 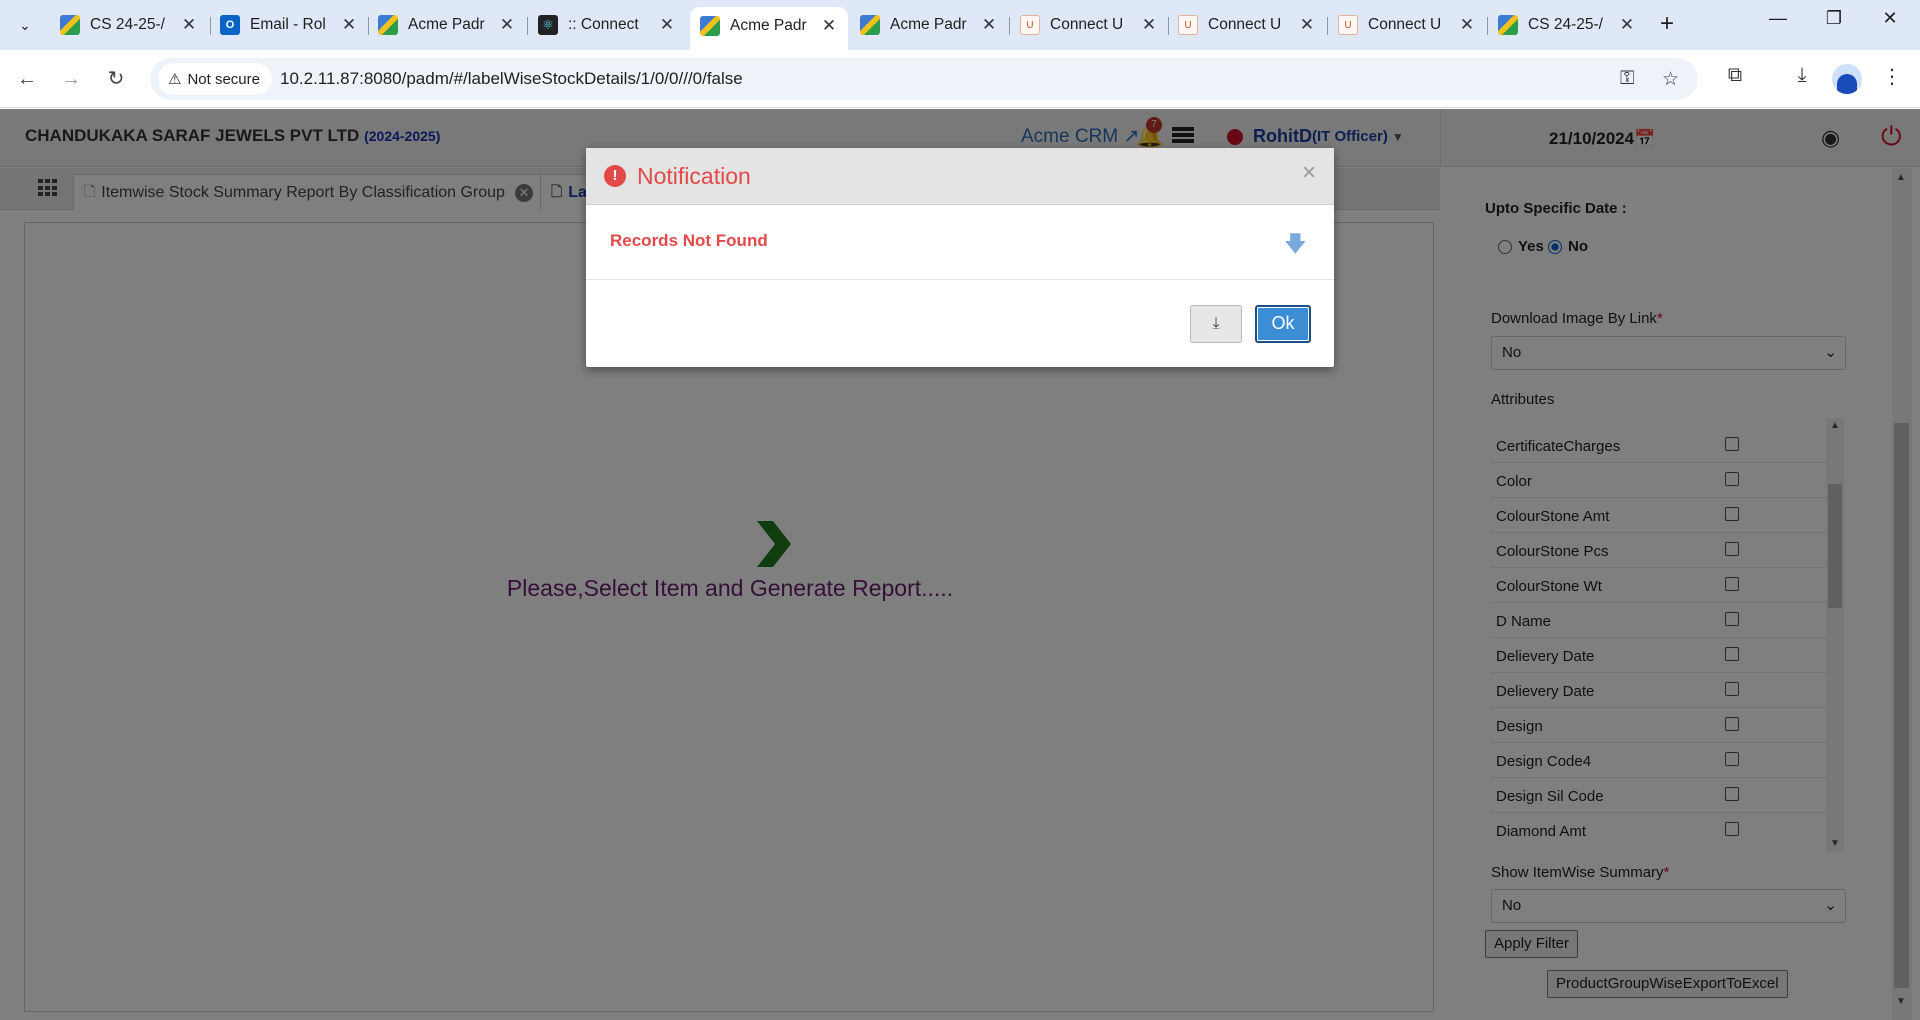 I want to click on download-icon: ⤓, so click(x=1216, y=323).